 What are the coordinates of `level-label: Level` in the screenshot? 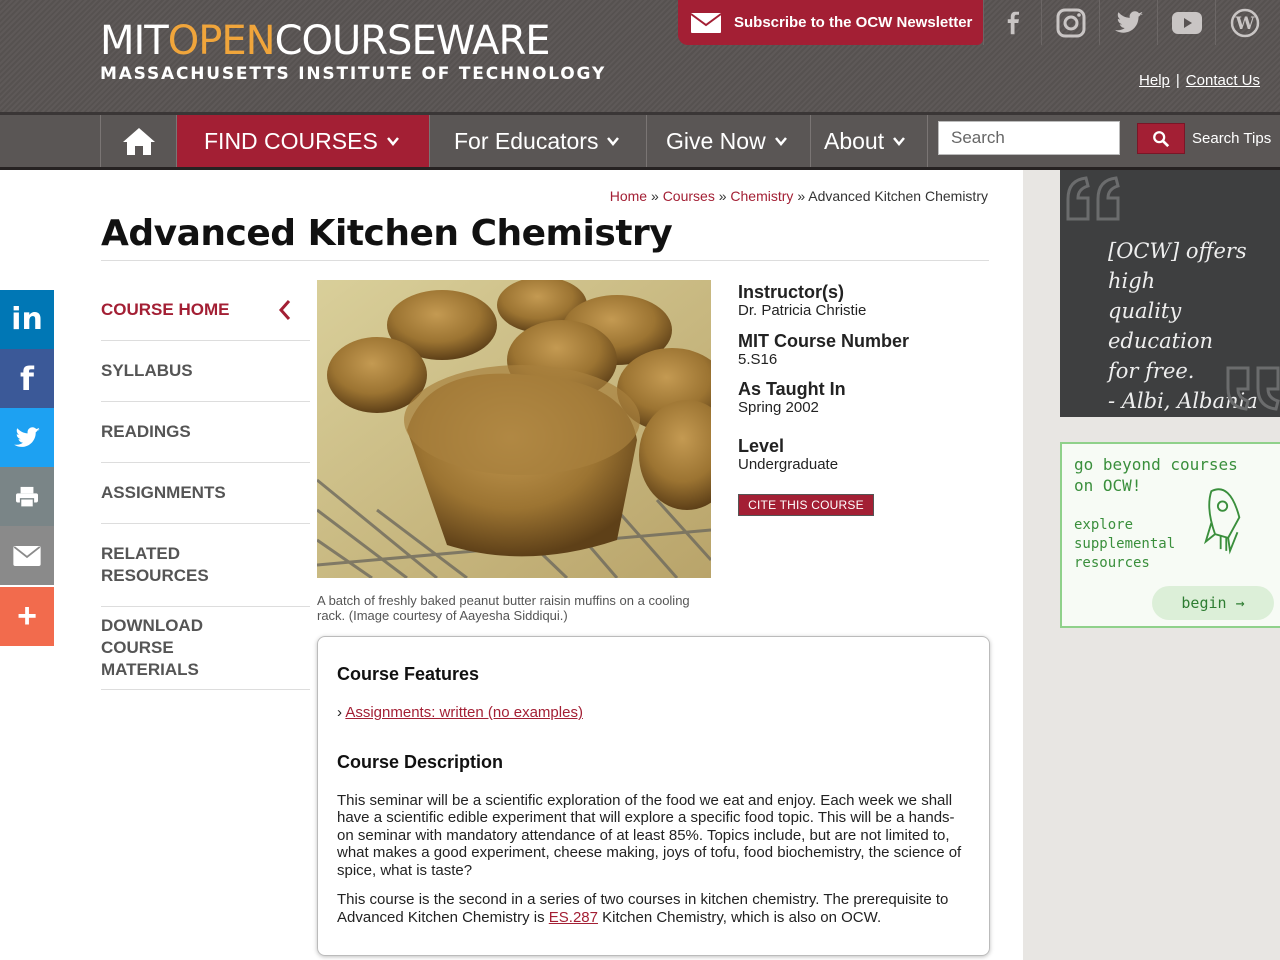 It's located at (761, 446).